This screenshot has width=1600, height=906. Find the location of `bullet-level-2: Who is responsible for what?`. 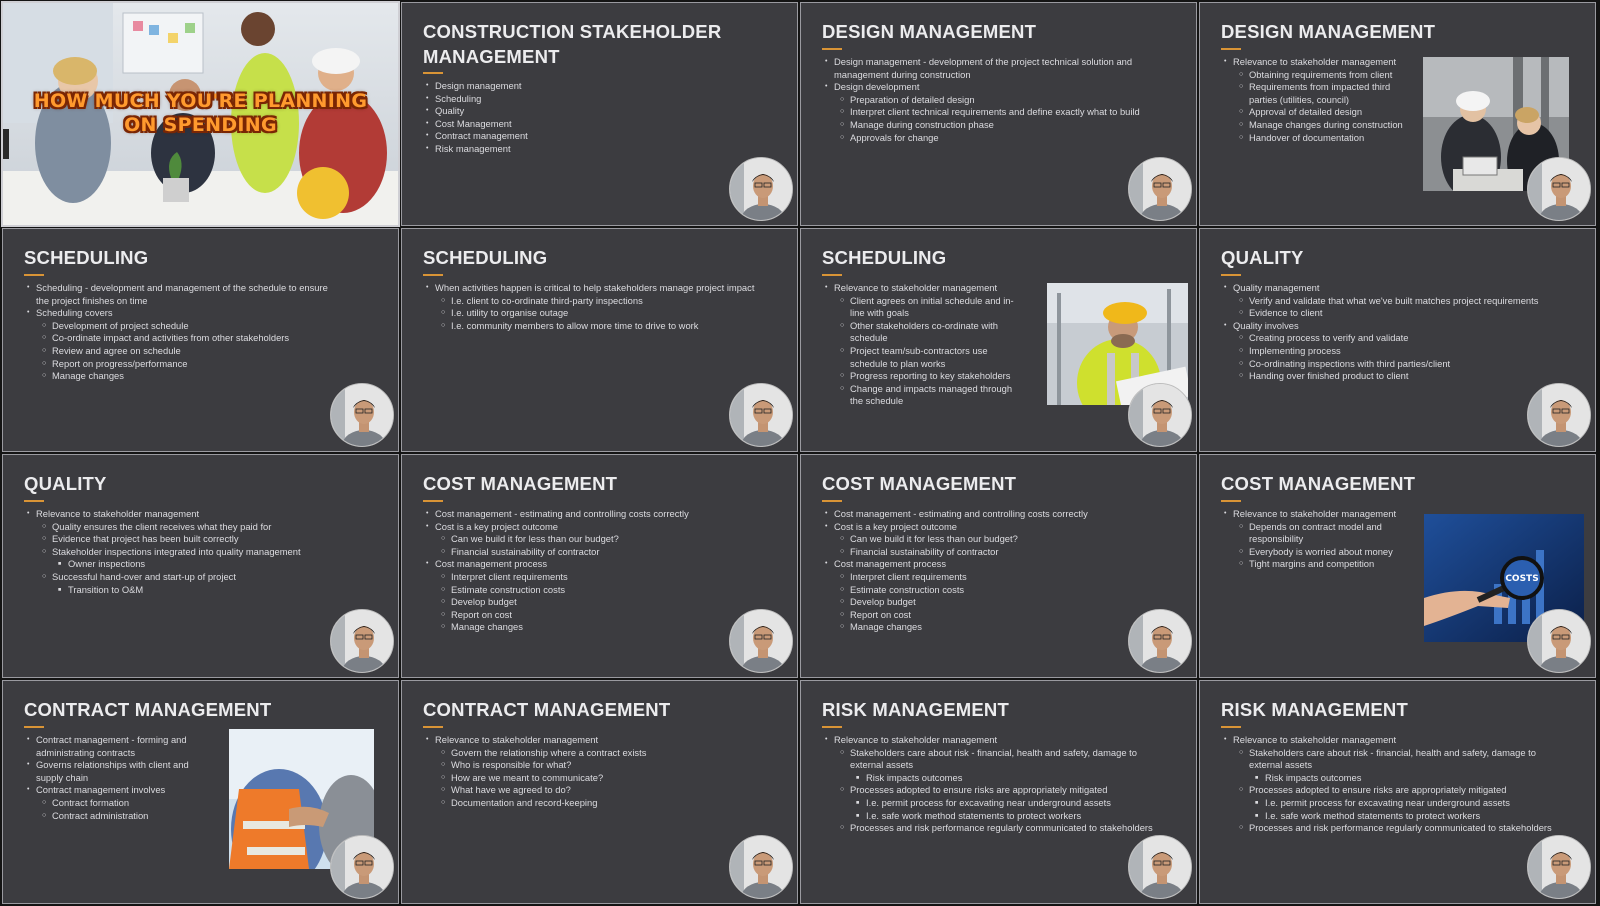

bullet-level-2: Who is responsible for what? is located at coordinates (588, 765).